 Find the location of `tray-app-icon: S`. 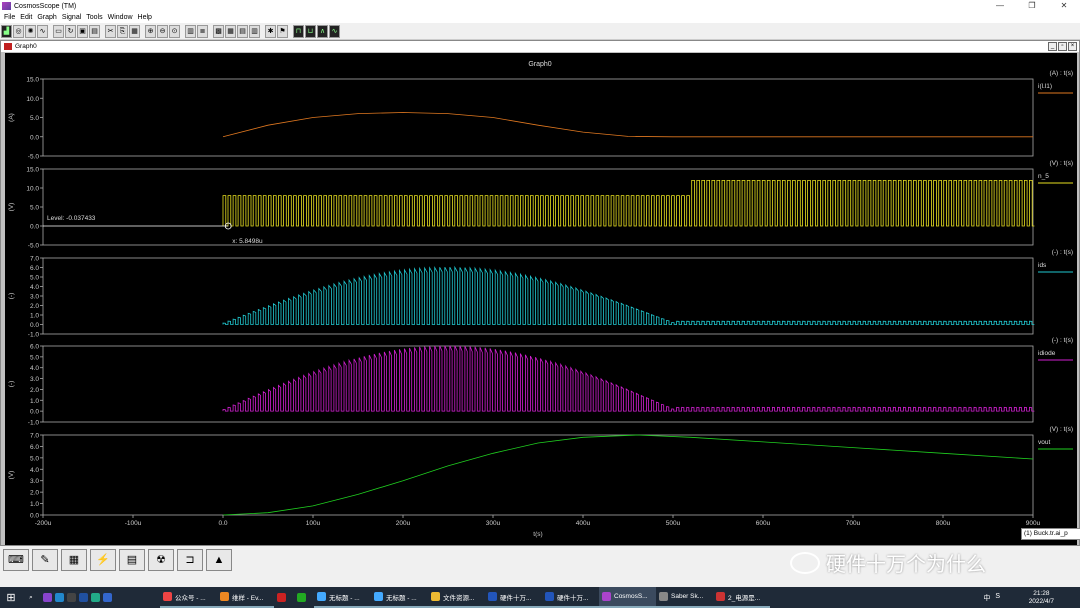

tray-app-icon: S is located at coordinates (997, 598).